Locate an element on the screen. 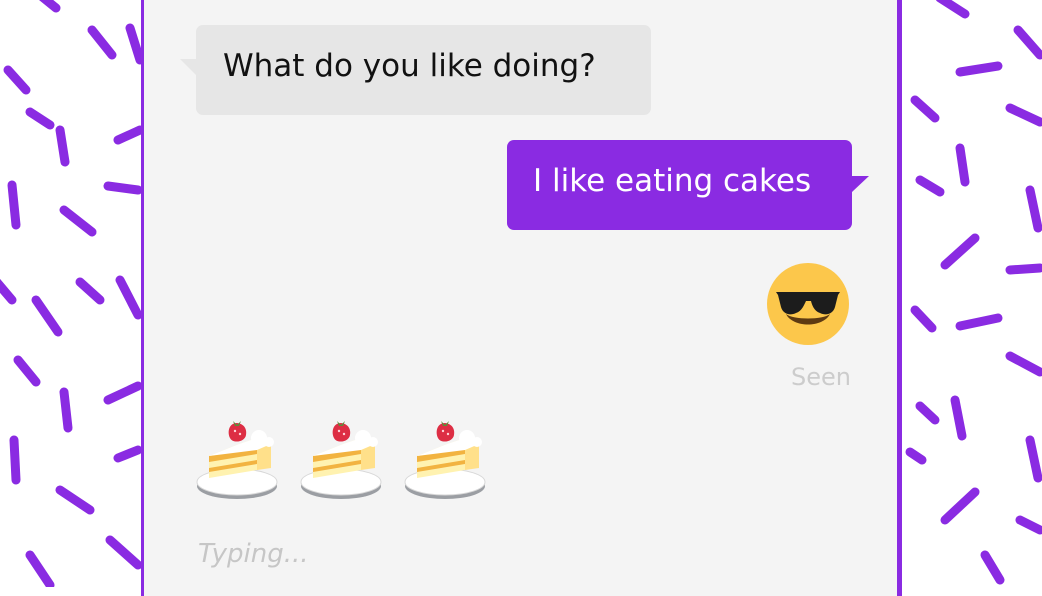 This screenshot has height=596, width=1042. smiling-face-with-sunglasses-icon is located at coordinates (808, 304).